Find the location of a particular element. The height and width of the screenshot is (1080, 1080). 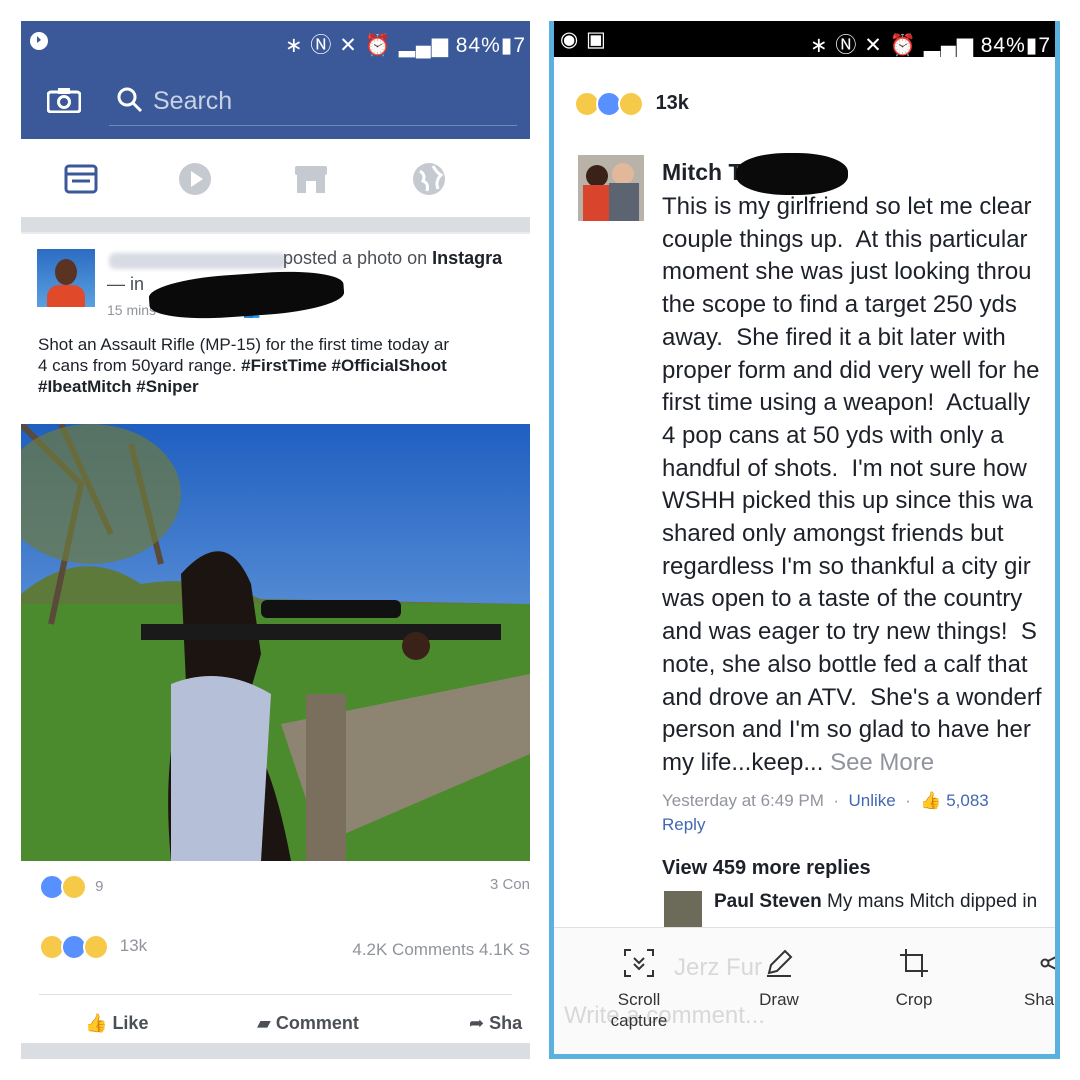

nav-tabs is located at coordinates (275, 178).